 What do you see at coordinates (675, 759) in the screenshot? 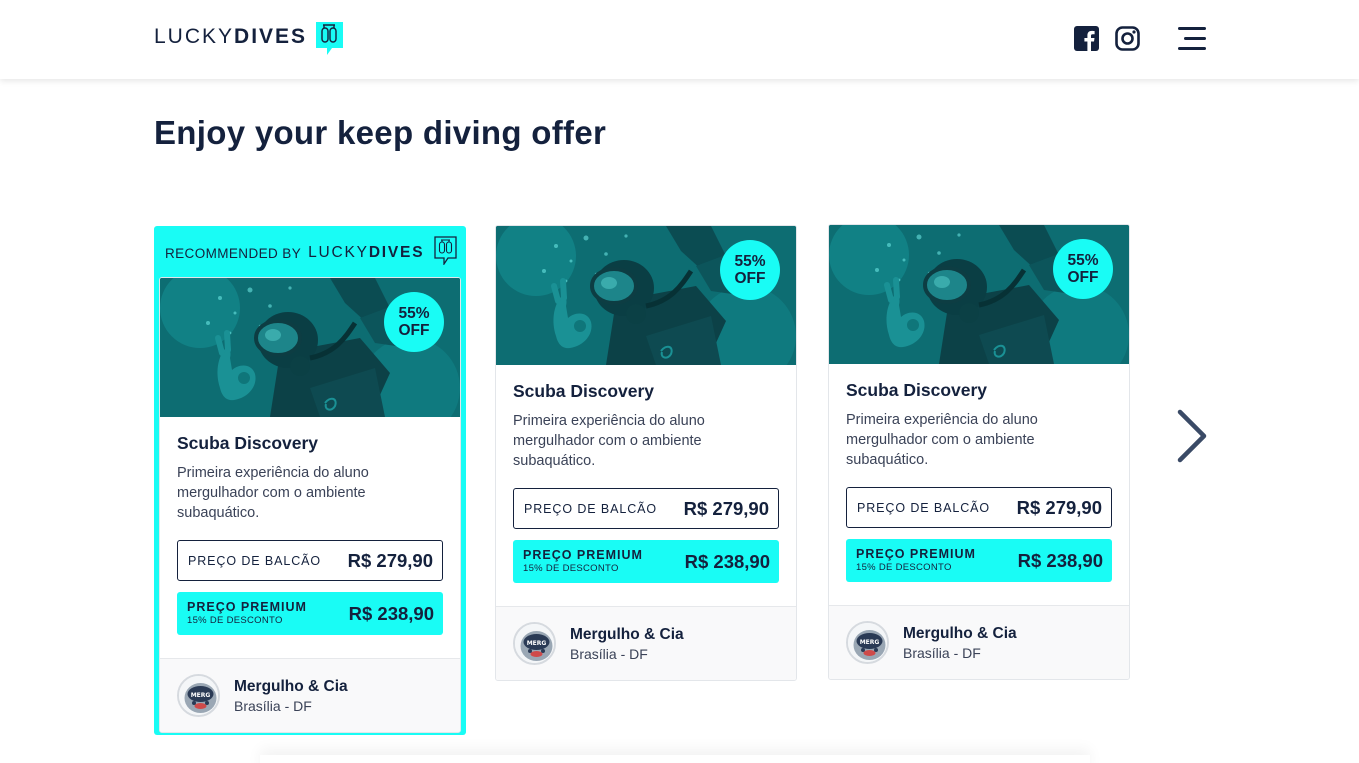
I see `section-divider-shadow` at bounding box center [675, 759].